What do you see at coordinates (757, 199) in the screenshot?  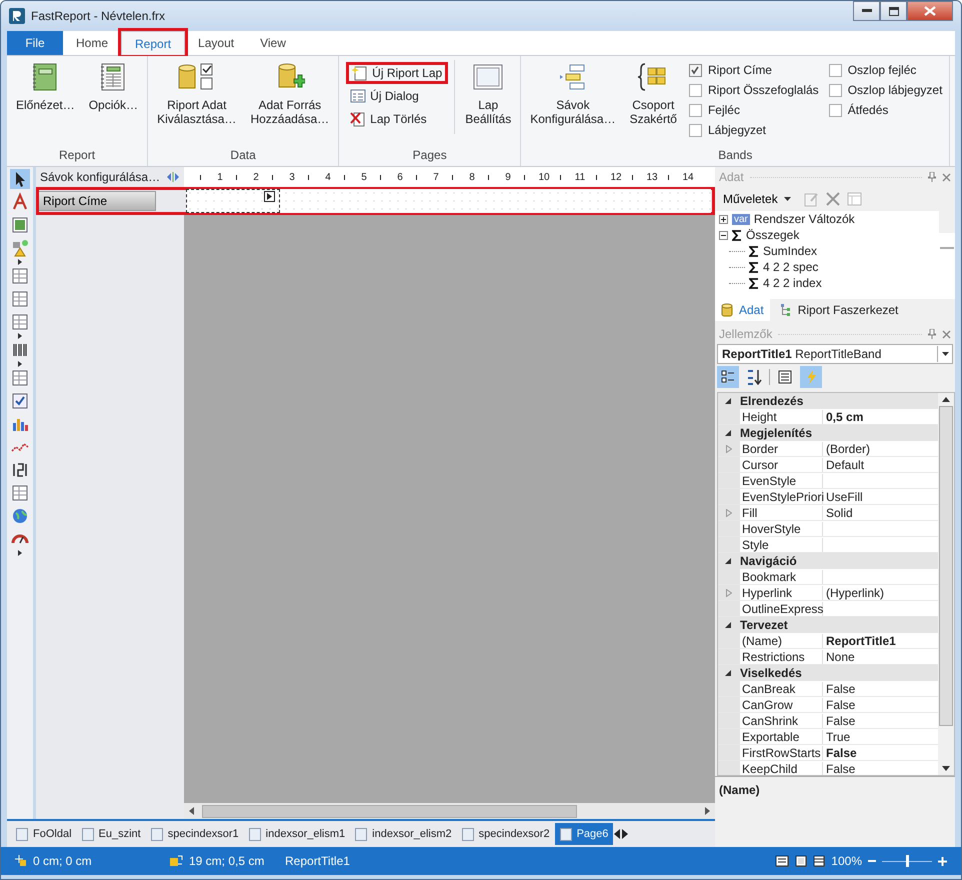 I see `actions-dropdown: Műveletek` at bounding box center [757, 199].